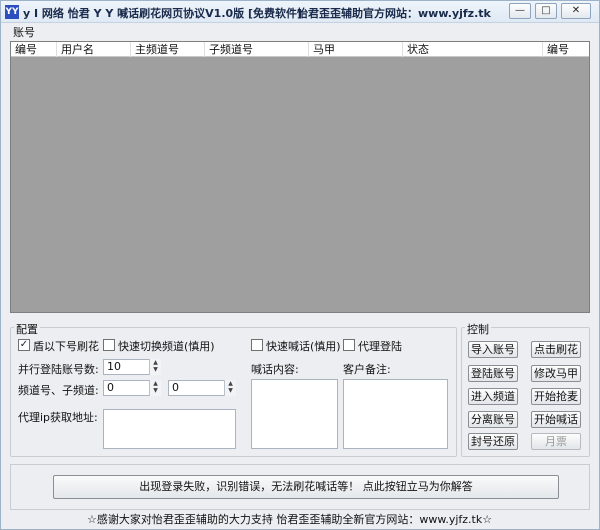 The height and width of the screenshot is (530, 600). What do you see at coordinates (556, 349) in the screenshot?
I see `click-brush-button: 点击刷花` at bounding box center [556, 349].